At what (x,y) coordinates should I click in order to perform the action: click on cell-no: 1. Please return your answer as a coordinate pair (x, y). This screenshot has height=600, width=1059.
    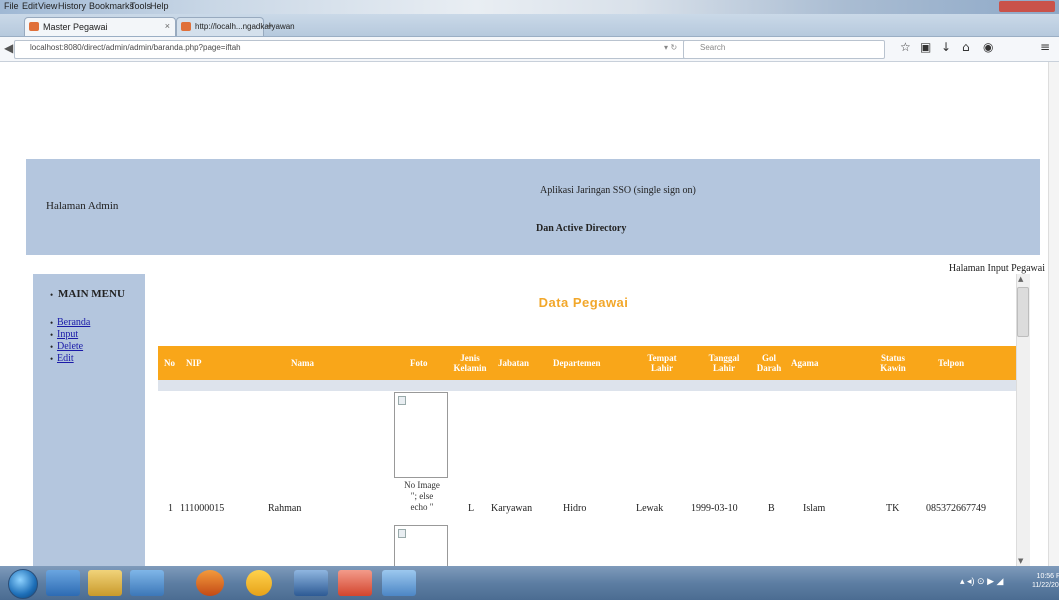
    Looking at the image, I should click on (170, 508).